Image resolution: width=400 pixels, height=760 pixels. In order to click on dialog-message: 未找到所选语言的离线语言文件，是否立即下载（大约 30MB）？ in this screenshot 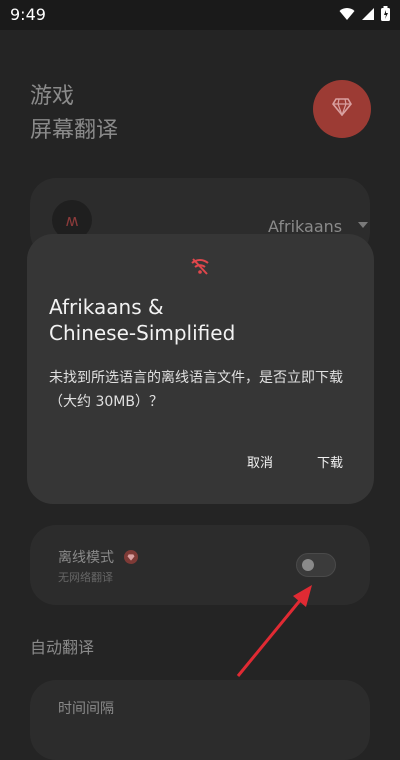, I will do `click(196, 390)`.